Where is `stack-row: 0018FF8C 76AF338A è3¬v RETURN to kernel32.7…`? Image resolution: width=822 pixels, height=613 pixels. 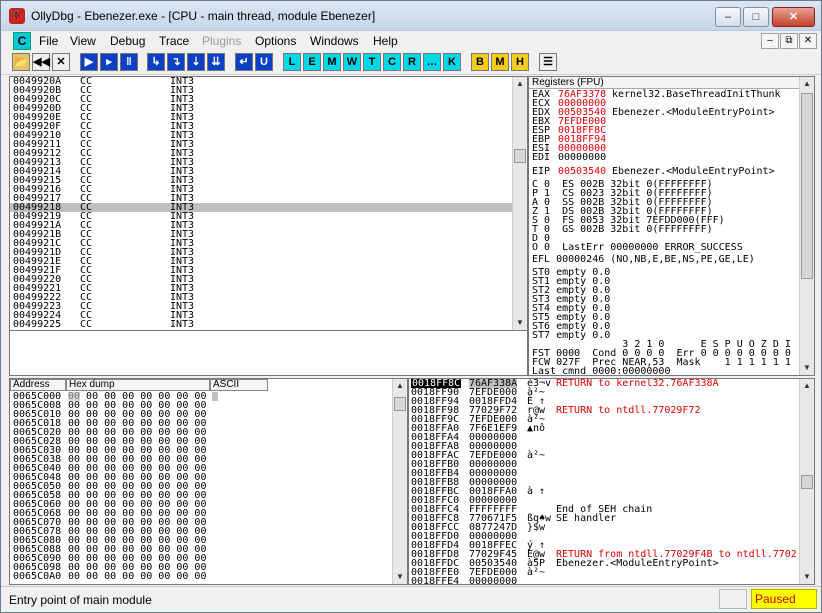
stack-row: 0018FF8C 76AF338A è3¬v RETURN to kernel32.7… is located at coordinates (604, 383).